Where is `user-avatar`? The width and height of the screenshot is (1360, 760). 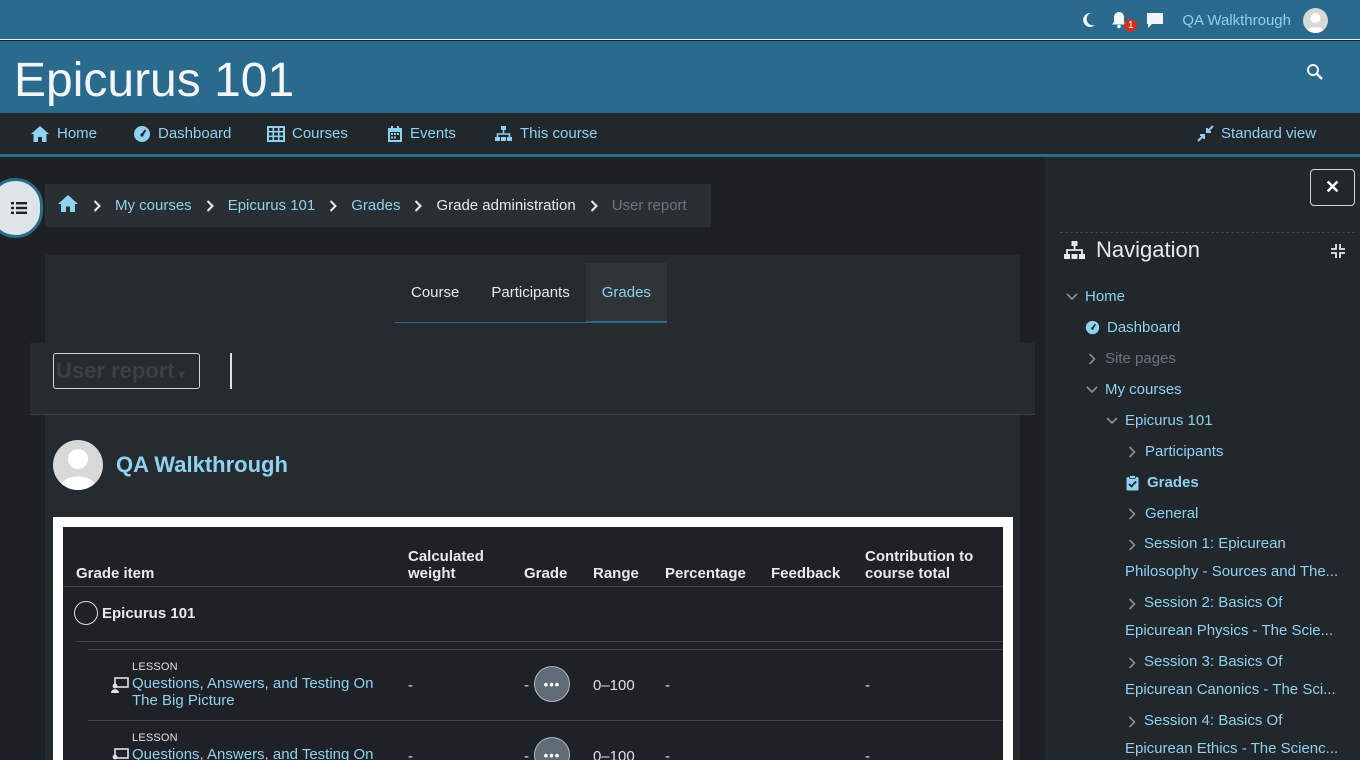 user-avatar is located at coordinates (1315, 20).